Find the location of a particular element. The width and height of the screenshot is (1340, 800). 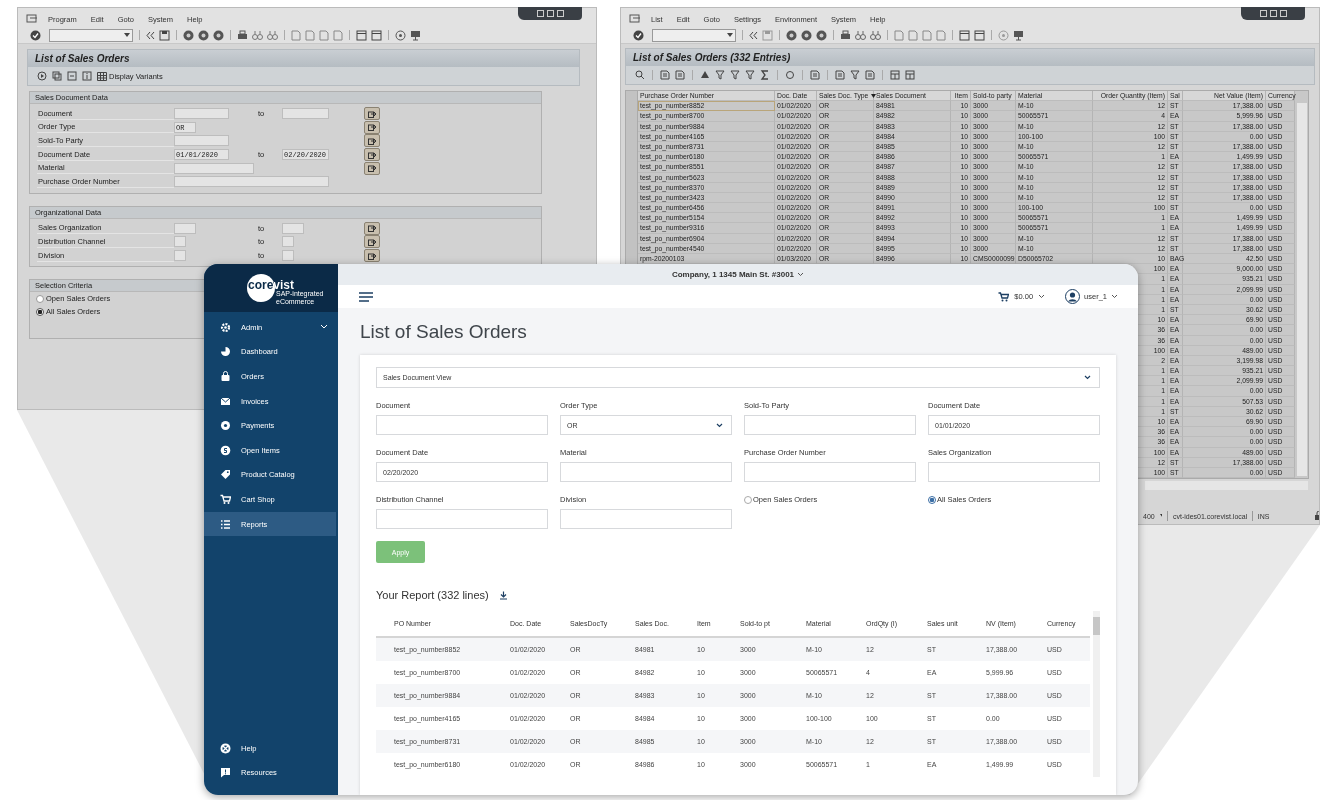

execute-icon is located at coordinates (42, 76).